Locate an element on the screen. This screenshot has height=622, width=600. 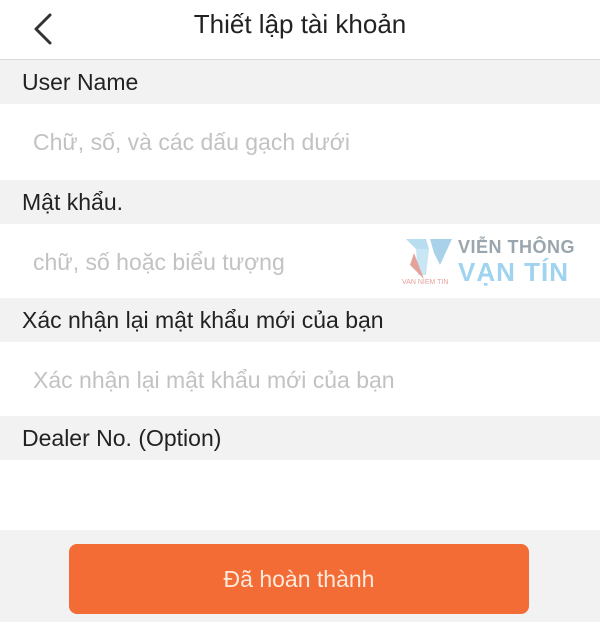
dealer-no-row is located at coordinates (300, 495).